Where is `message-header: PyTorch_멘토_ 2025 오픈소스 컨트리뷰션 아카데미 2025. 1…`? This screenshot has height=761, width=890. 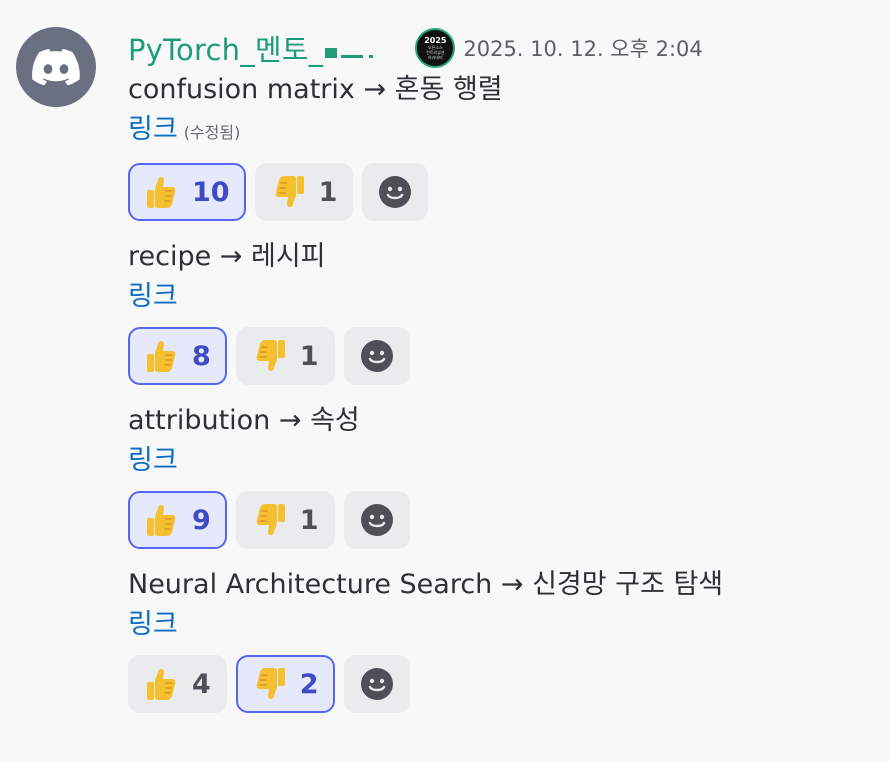
message-header: PyTorch_멘토_ 2025 오픈소스 컨트리뷰션 아카데미 2025. 1… is located at coordinates (498, 48).